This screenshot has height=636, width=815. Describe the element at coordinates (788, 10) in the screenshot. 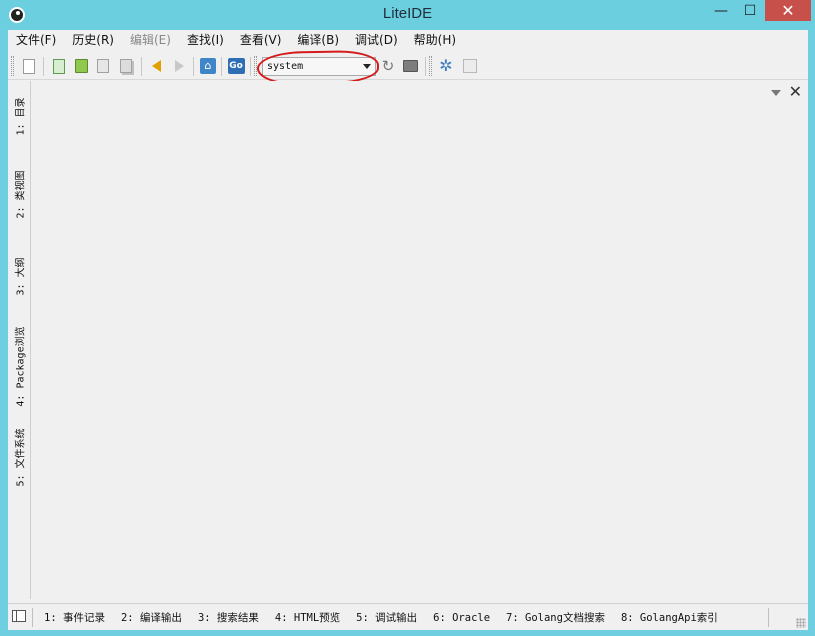

I see `close-window-button: ✕` at that location.